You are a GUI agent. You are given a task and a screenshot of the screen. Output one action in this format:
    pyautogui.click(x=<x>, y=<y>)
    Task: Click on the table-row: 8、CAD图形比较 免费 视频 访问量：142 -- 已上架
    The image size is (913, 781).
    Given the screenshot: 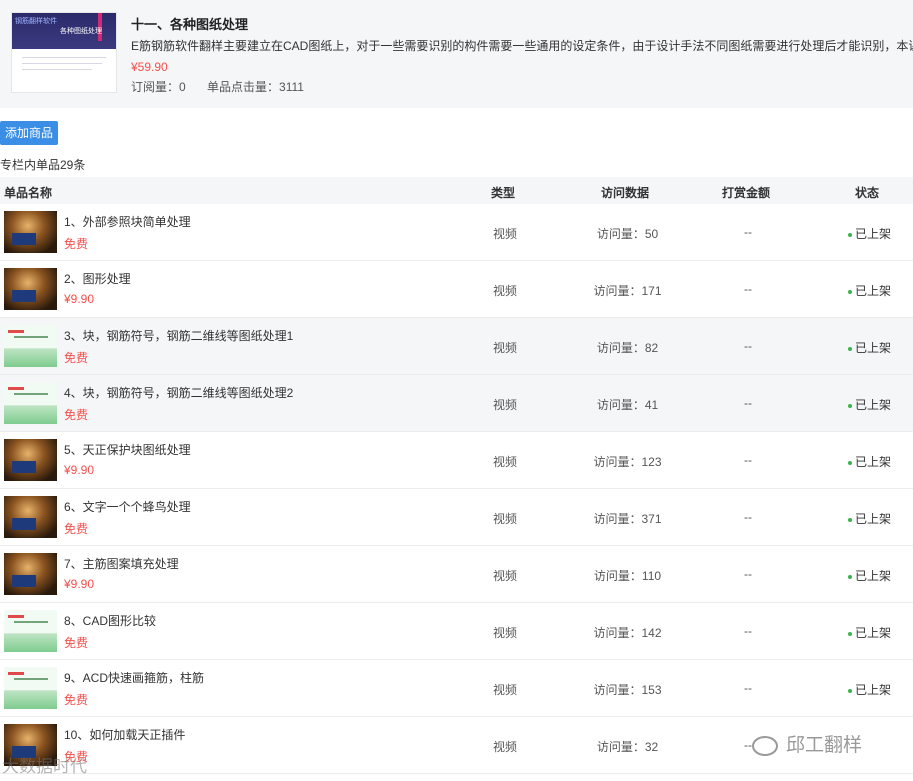 What is the action you would take?
    pyautogui.click(x=456, y=631)
    